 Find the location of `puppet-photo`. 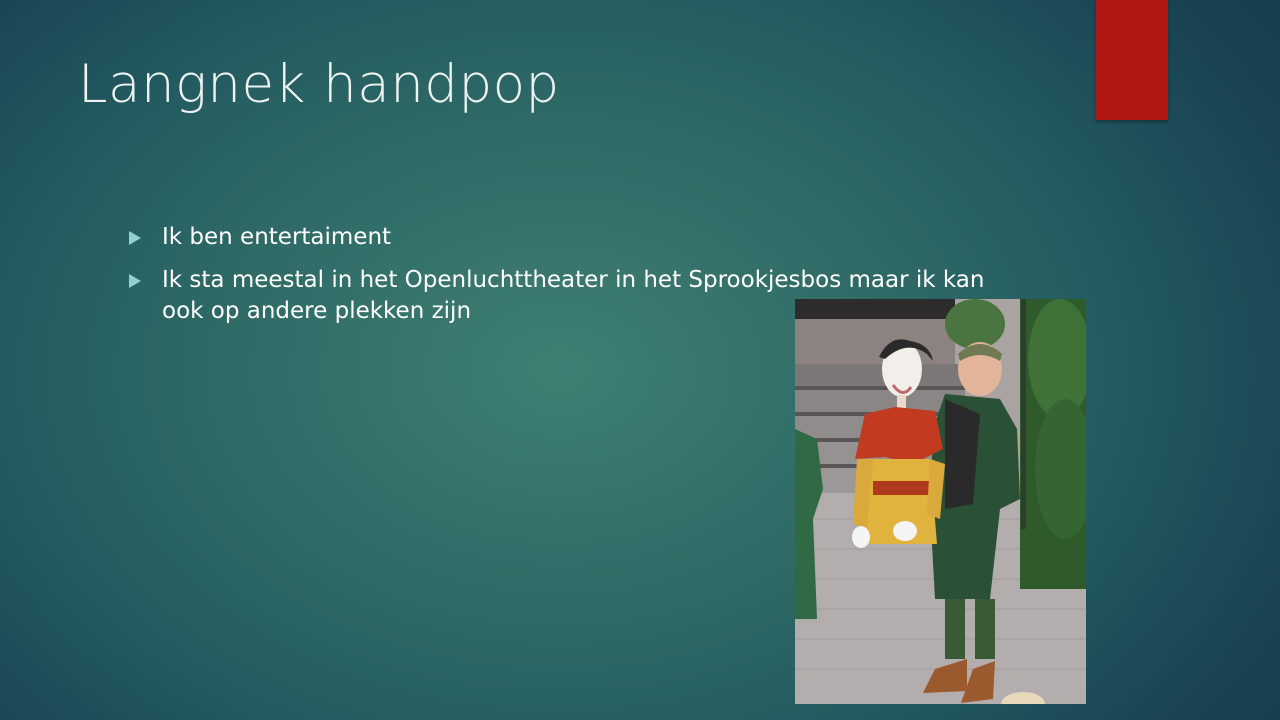

puppet-photo is located at coordinates (940, 501).